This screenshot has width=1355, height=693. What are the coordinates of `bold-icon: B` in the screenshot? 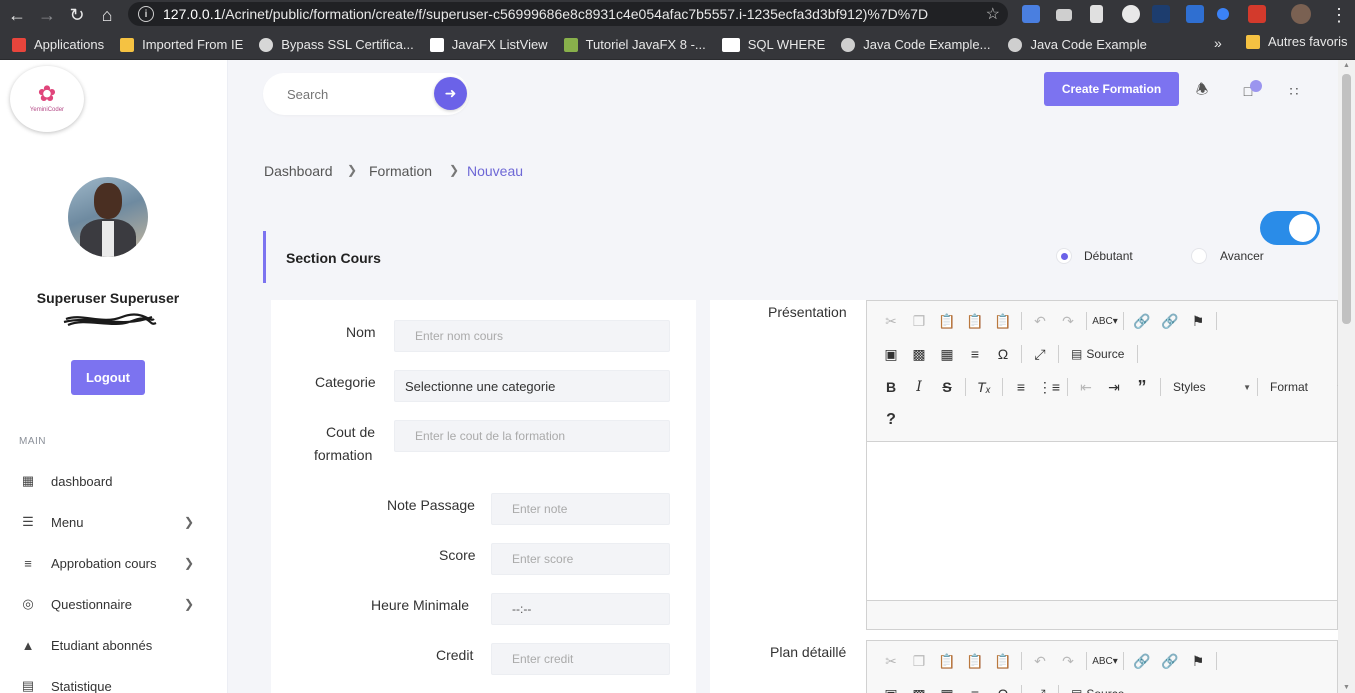 It's located at (891, 387).